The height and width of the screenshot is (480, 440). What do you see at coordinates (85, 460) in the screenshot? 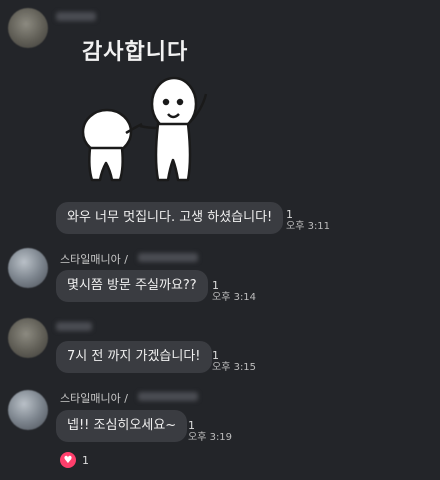
I see `reaction-count: 1` at bounding box center [85, 460].